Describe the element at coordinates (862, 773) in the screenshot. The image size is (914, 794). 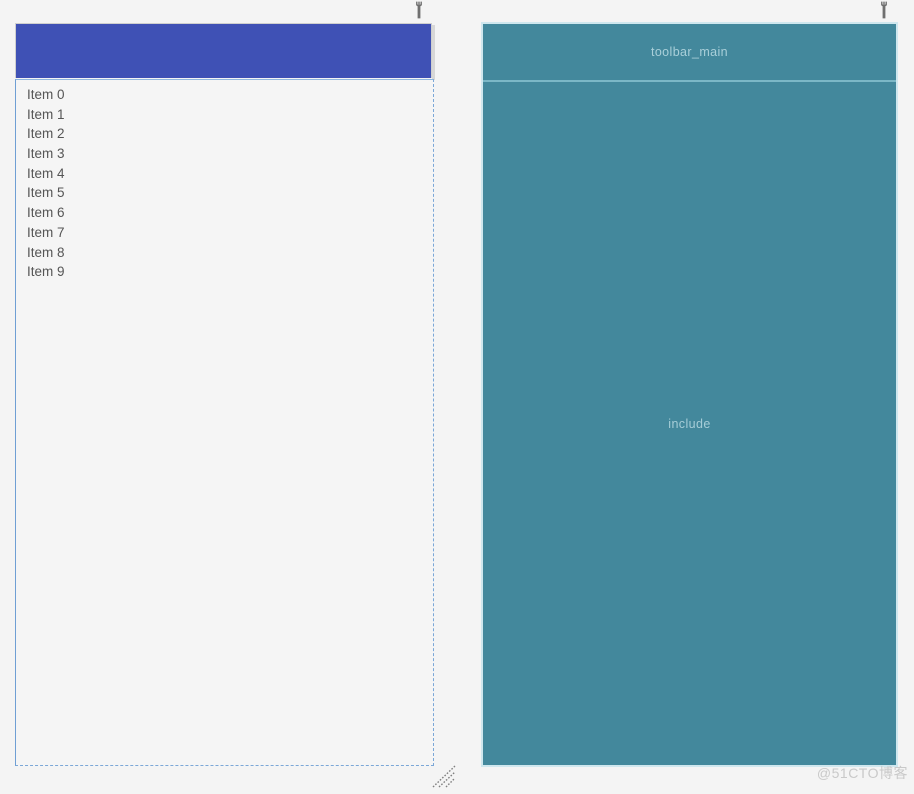
I see `watermark: @51CTO博客` at that location.